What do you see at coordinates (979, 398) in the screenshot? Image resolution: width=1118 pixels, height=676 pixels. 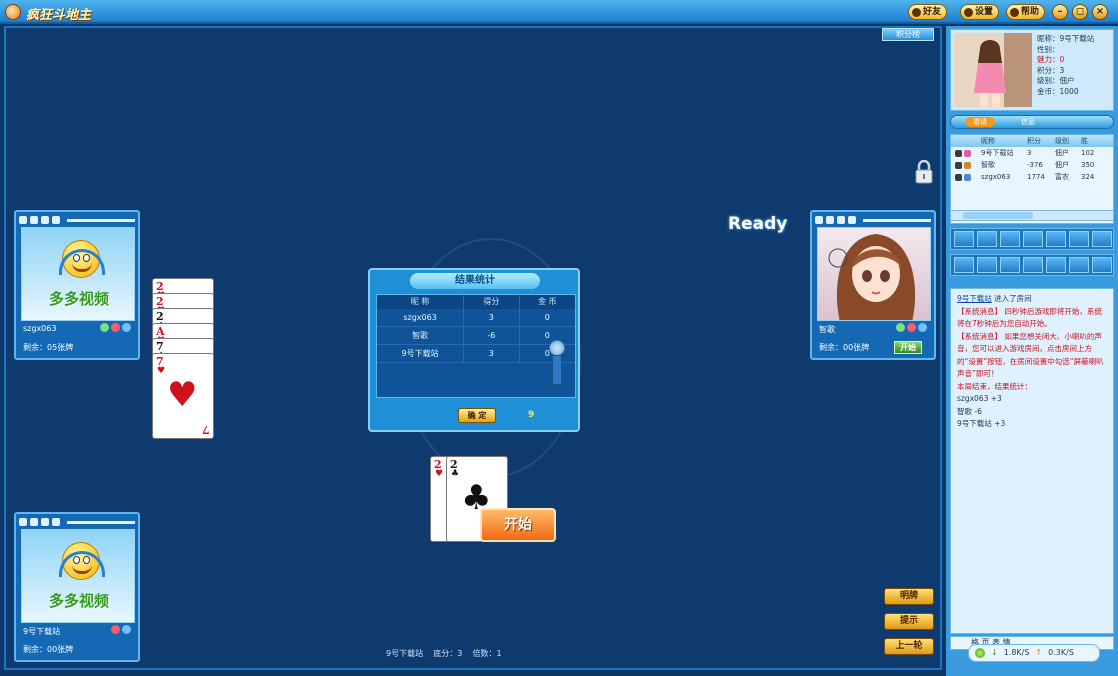 I see `chat-message: szgx063 +3` at bounding box center [979, 398].